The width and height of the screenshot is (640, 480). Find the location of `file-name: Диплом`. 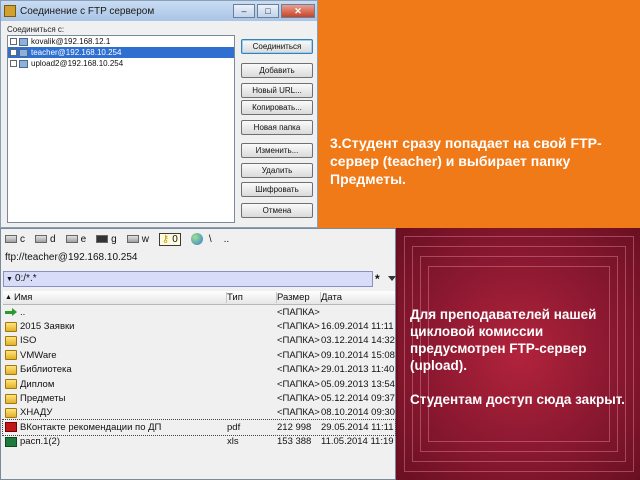

file-name: Диплом is located at coordinates (37, 384).